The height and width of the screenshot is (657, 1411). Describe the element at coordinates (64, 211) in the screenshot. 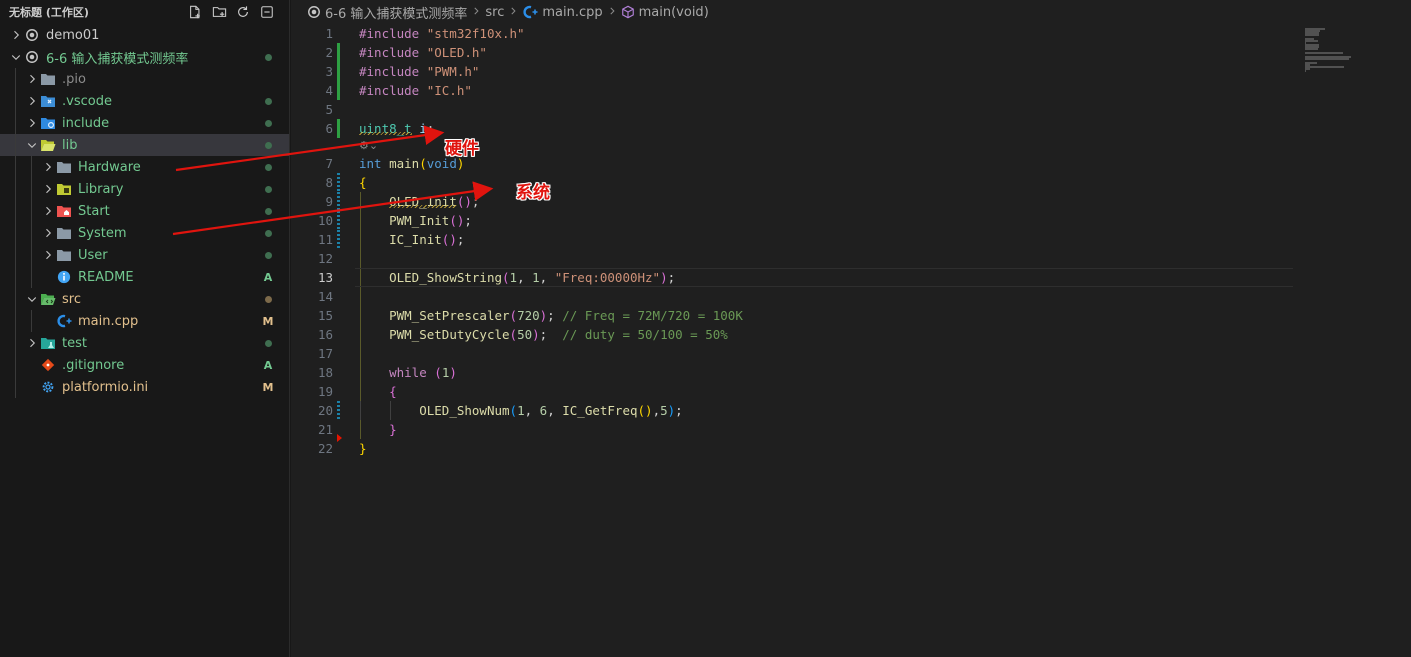

I see `home-folder-icon` at that location.